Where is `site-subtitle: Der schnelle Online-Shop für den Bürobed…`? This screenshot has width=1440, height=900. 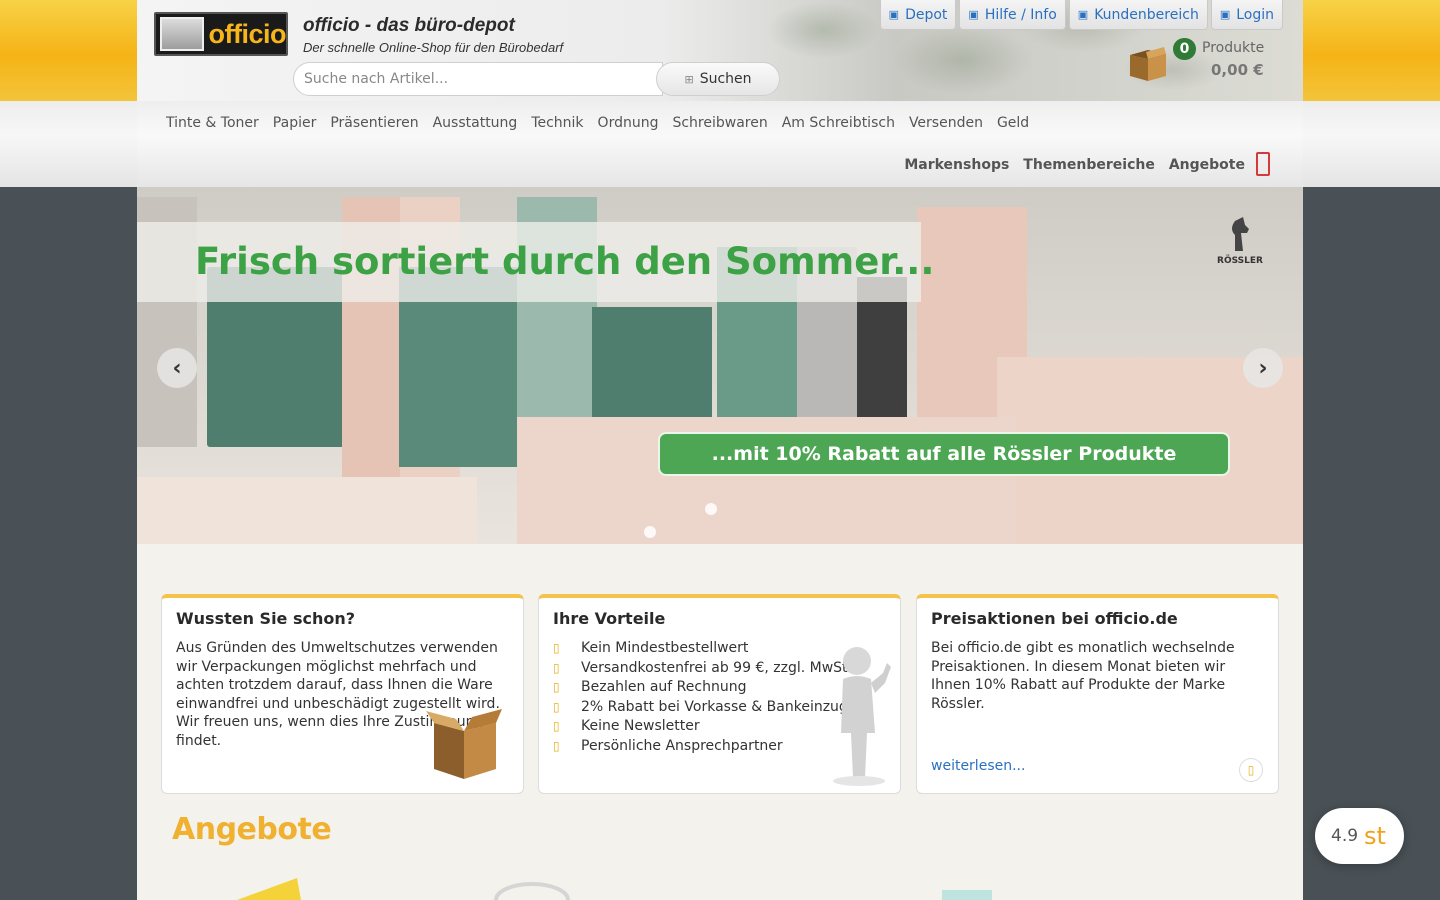
site-subtitle: Der schnelle Online-Shop für den Bürobed… is located at coordinates (433, 47).